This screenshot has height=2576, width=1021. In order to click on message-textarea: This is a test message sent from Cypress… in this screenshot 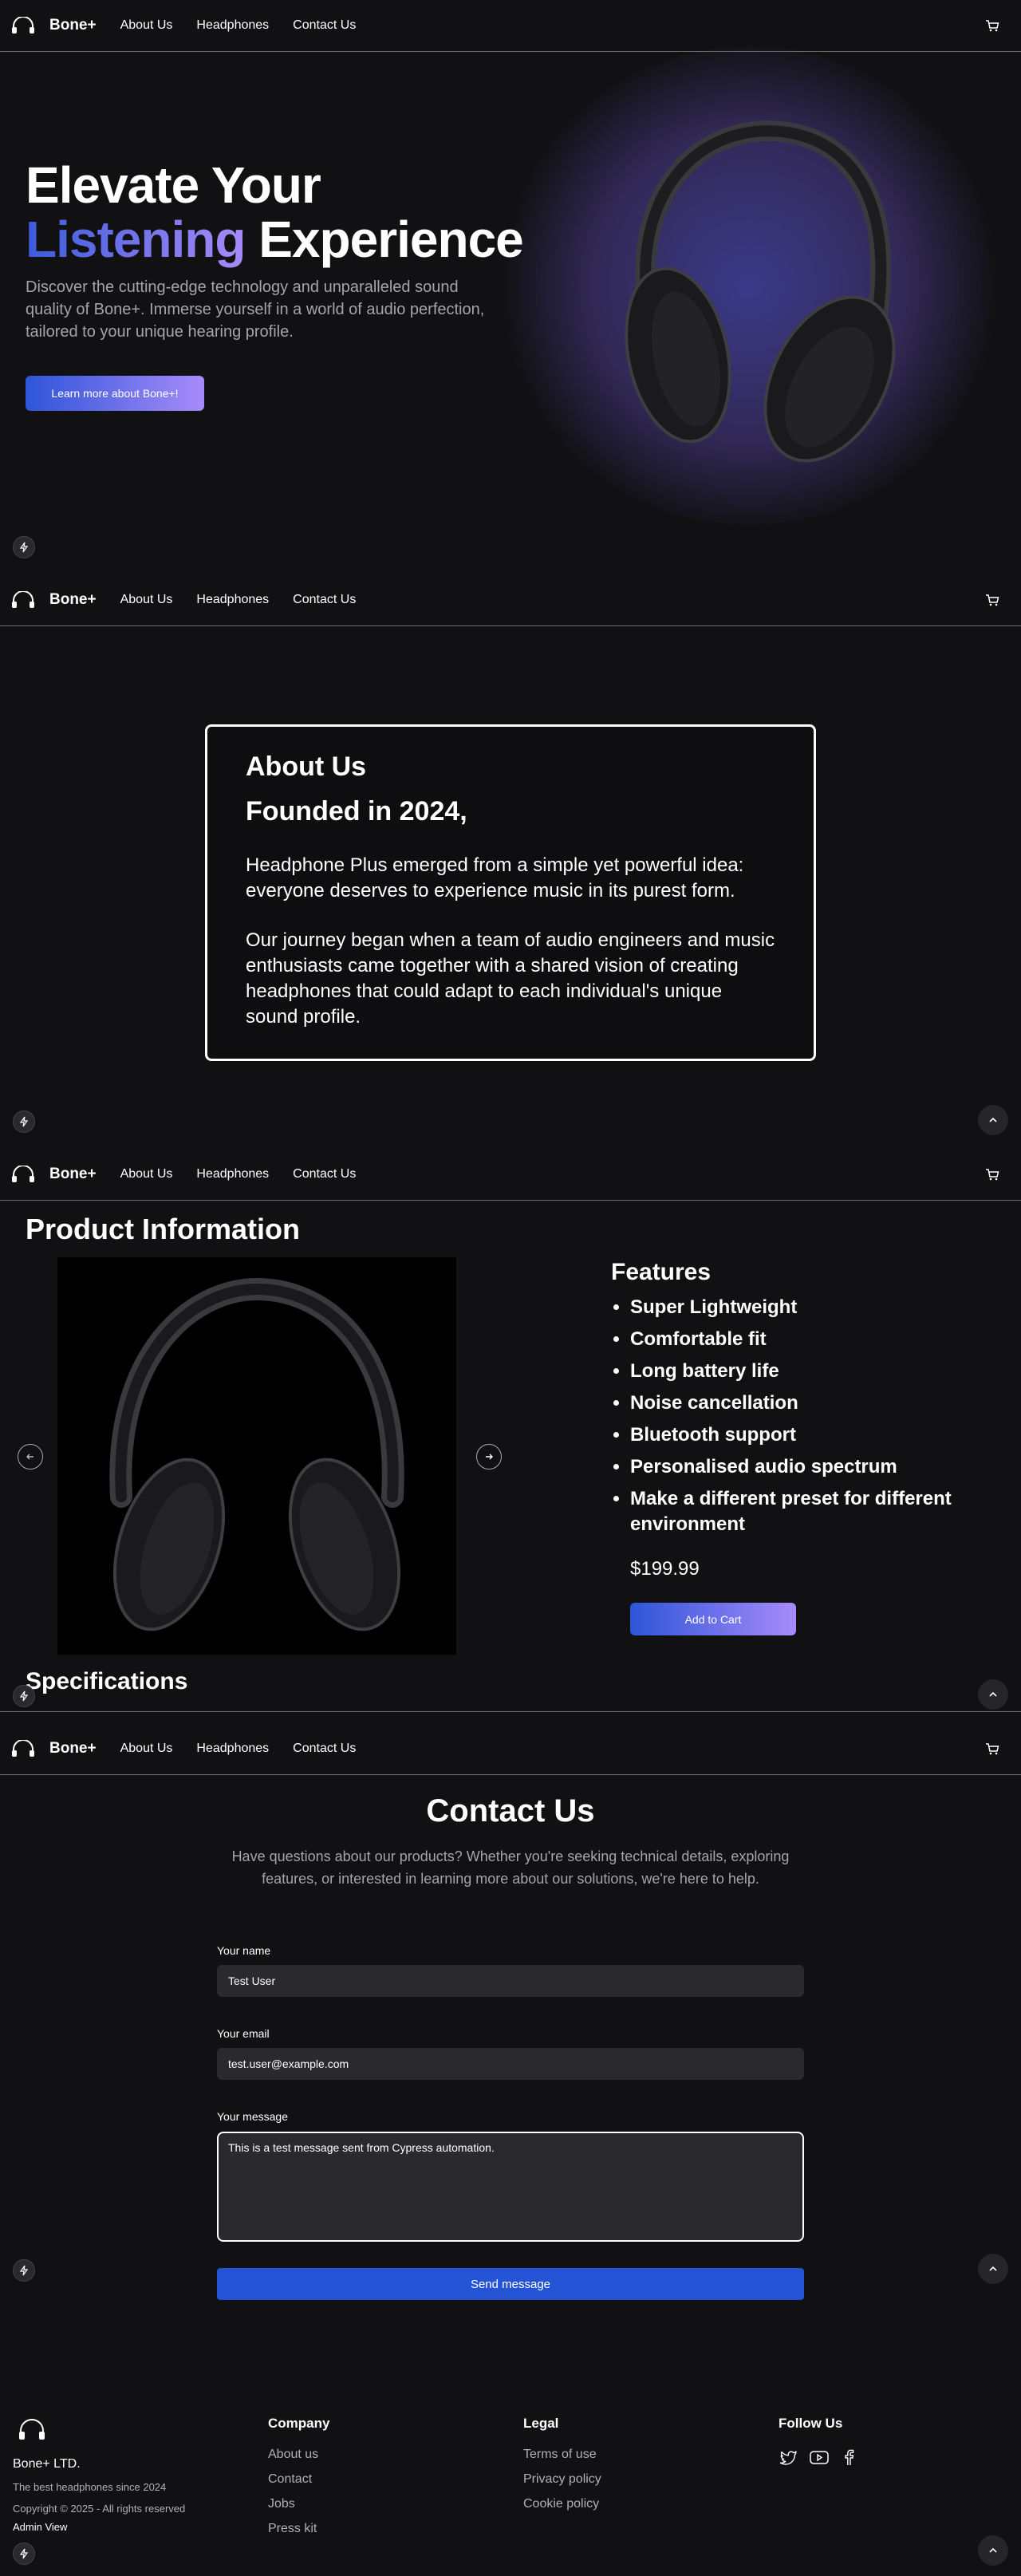, I will do `click(510, 2187)`.